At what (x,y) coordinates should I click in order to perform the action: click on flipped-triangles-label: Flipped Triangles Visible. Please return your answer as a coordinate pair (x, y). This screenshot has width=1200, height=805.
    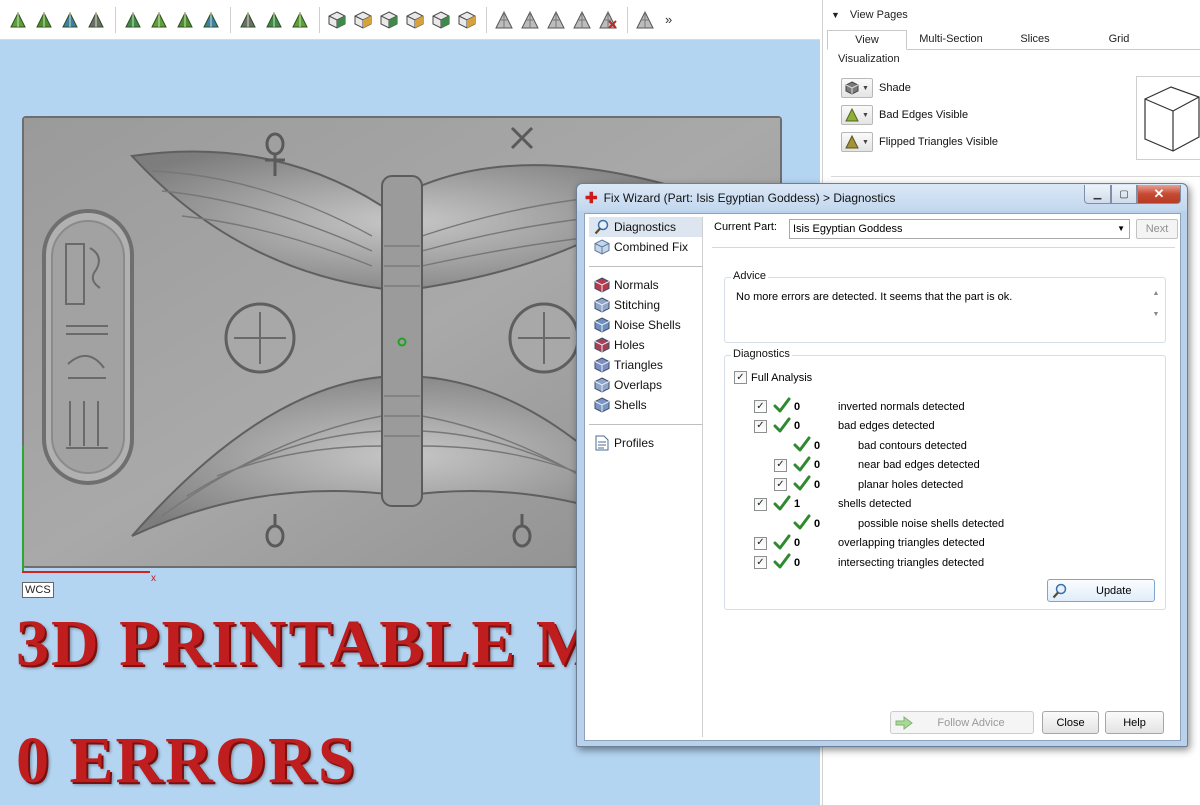
    Looking at the image, I should click on (939, 142).